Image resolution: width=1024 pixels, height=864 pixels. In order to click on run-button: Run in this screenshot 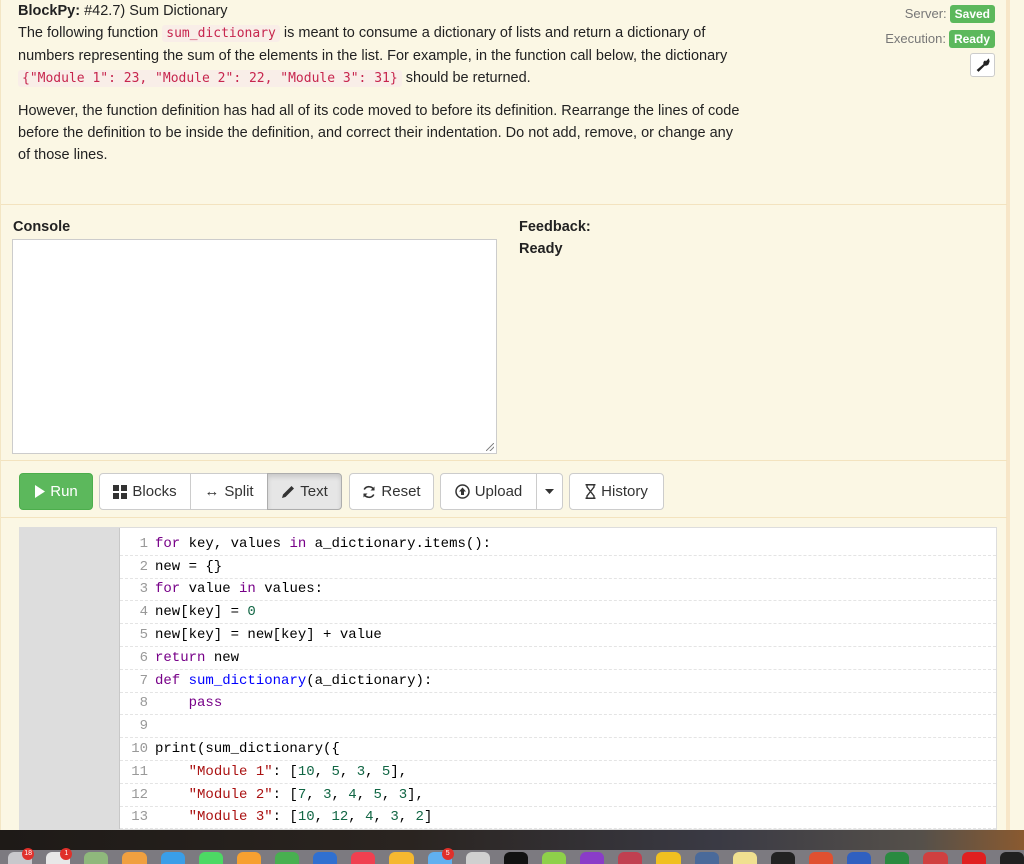, I will do `click(56, 491)`.